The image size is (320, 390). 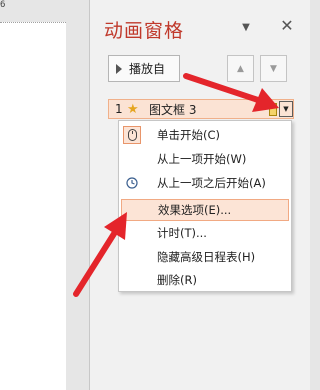 What do you see at coordinates (33, 22) in the screenshot?
I see `slide-ruler-line` at bounding box center [33, 22].